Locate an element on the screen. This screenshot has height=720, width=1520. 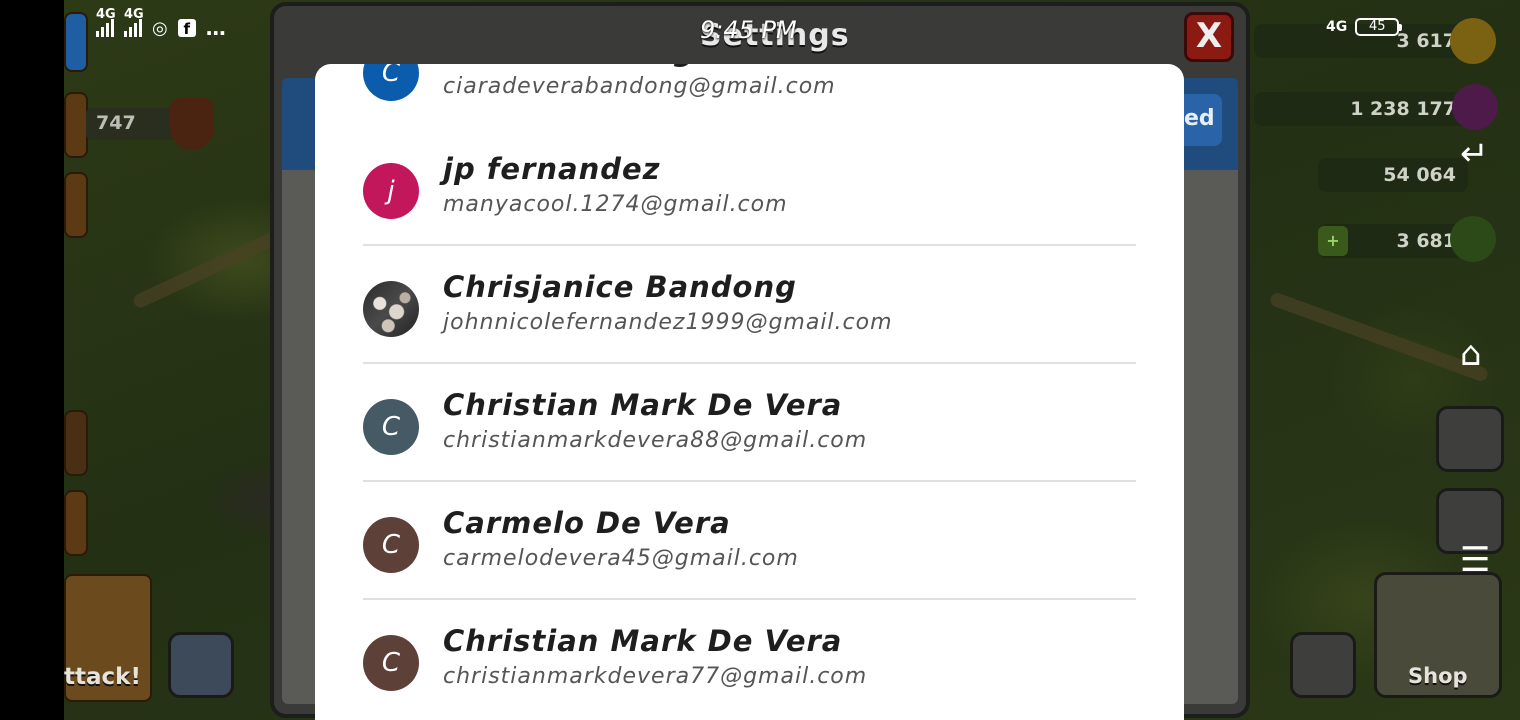
shop-label: Shop is located at coordinates (1438, 676).